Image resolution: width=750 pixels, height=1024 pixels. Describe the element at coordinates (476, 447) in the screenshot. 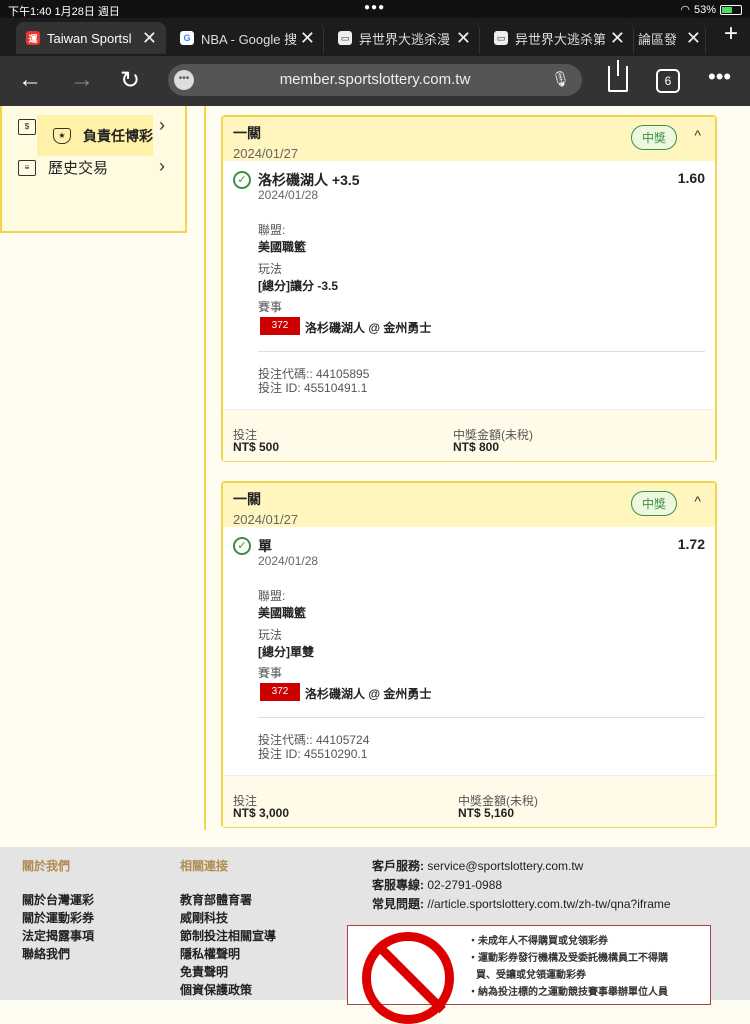

I see `payout-value: NT$ 800` at that location.